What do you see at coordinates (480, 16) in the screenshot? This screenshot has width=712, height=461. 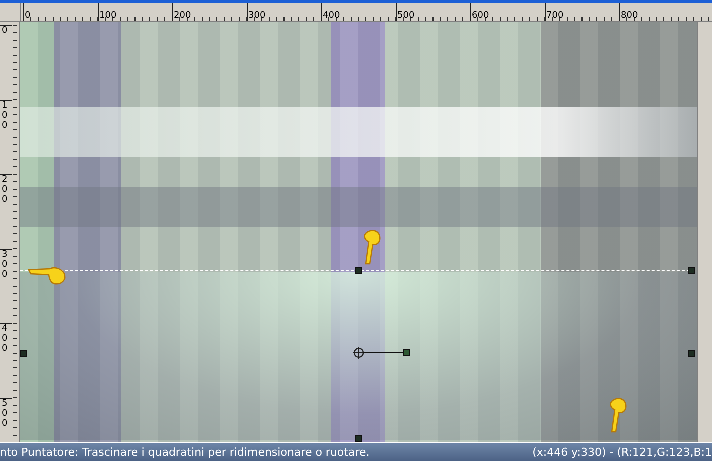 I see `ruler-label: 600` at bounding box center [480, 16].